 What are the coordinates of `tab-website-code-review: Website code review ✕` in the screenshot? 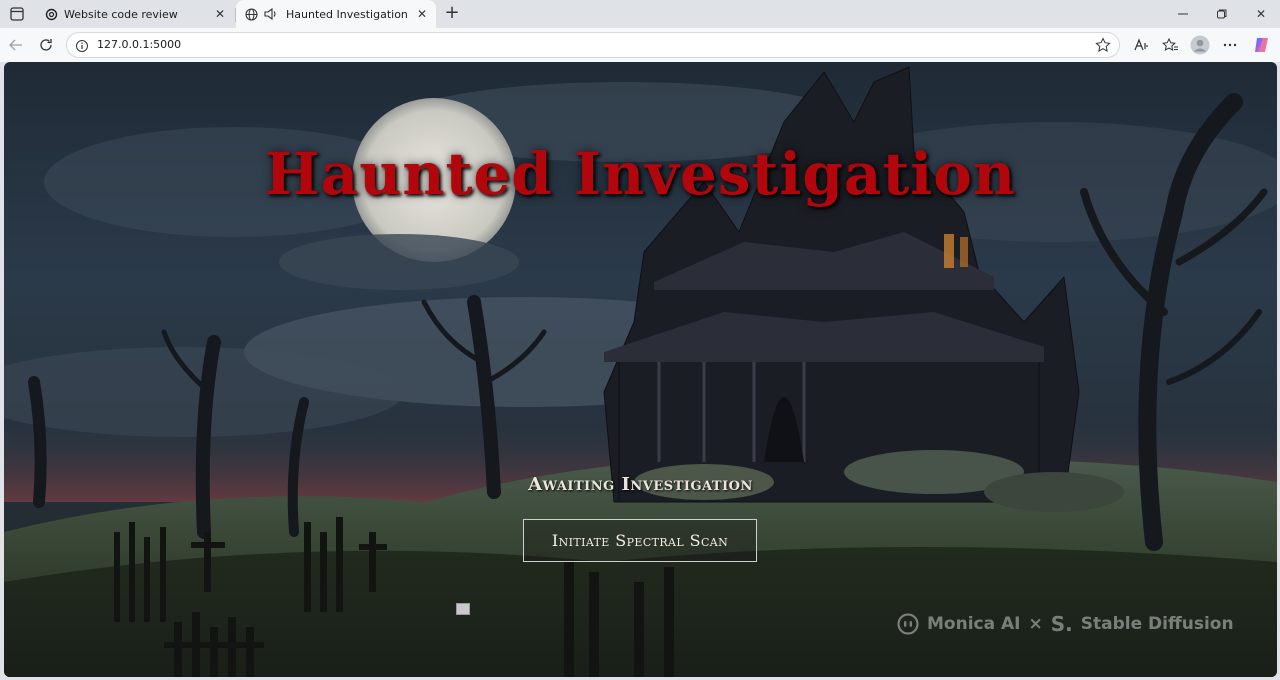 It's located at (135, 14).